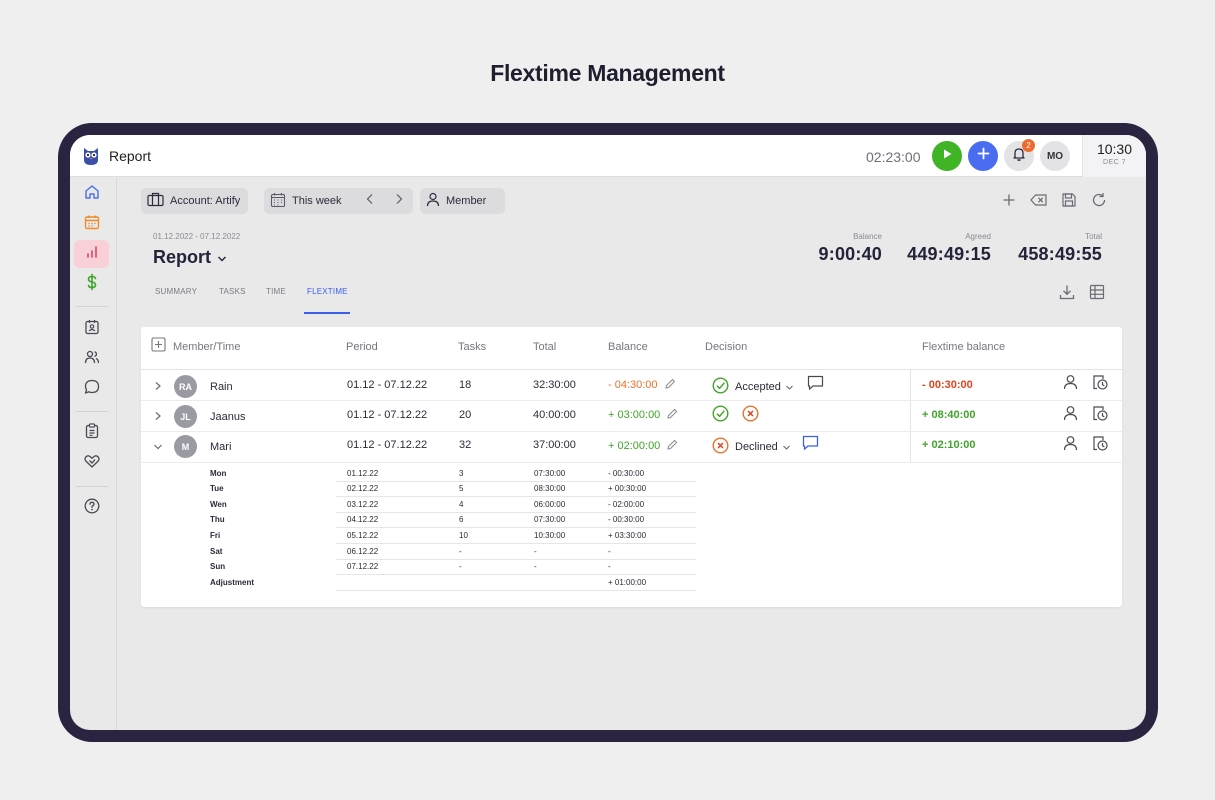  Describe the element at coordinates (158, 201) in the screenshot. I see `briefcase-icon` at that location.